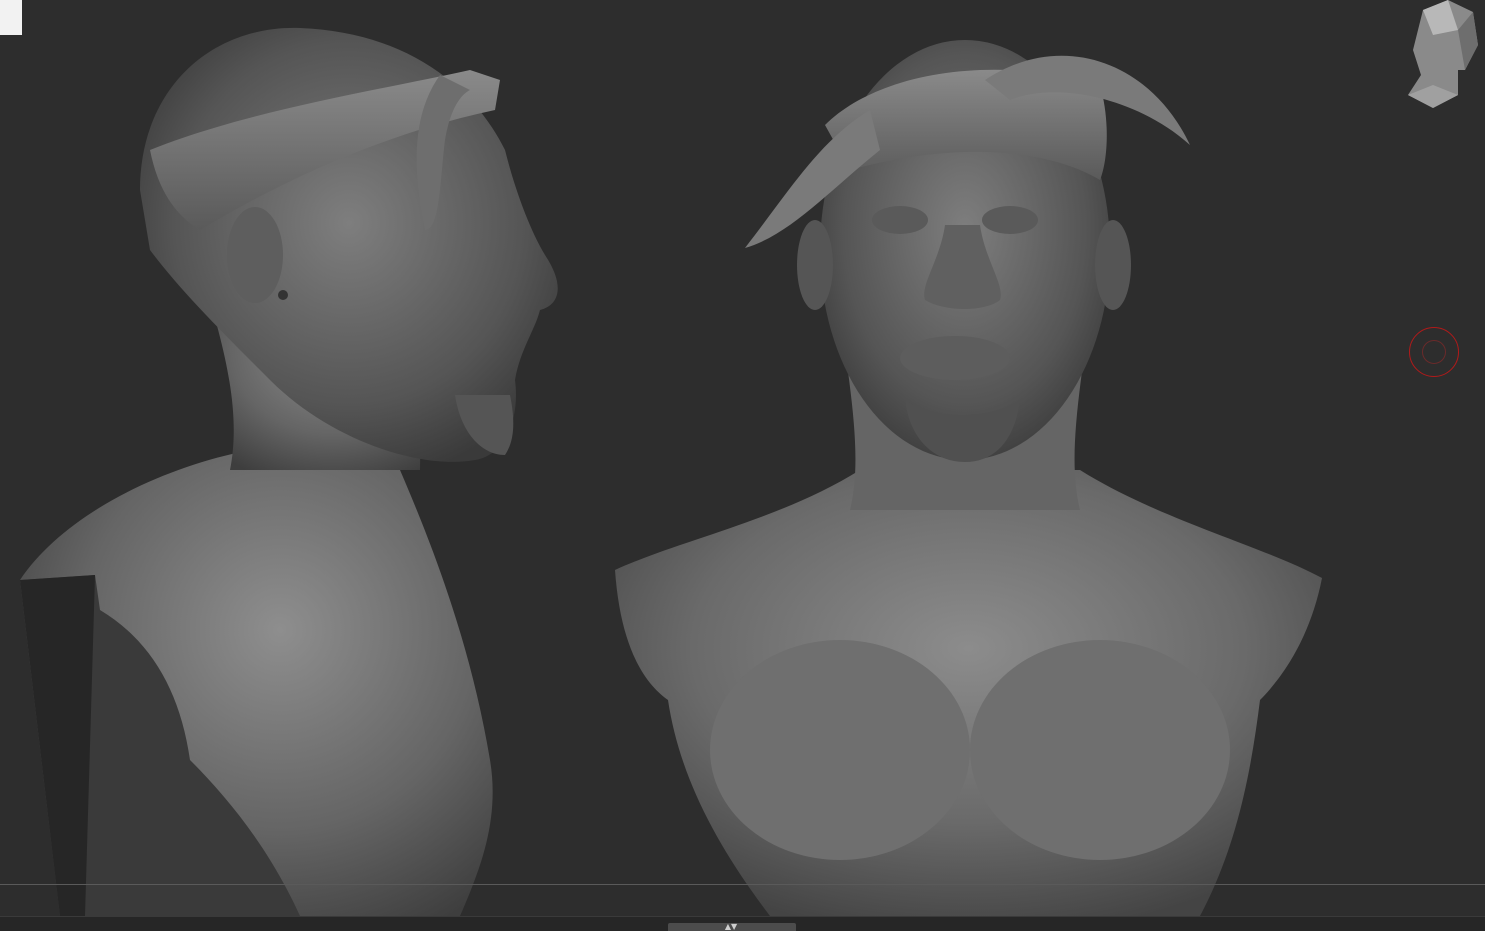 This screenshot has width=1485, height=931. I want to click on front-pec-right, so click(1100, 750).